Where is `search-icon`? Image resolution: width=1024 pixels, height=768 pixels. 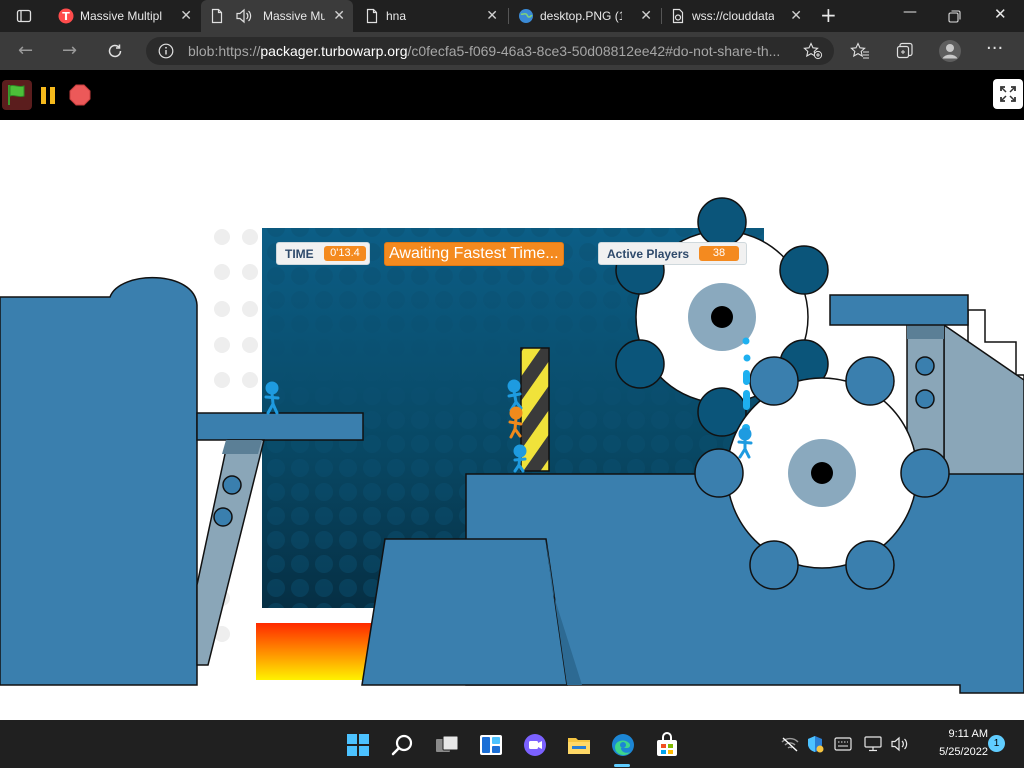 search-icon is located at coordinates (403, 745).